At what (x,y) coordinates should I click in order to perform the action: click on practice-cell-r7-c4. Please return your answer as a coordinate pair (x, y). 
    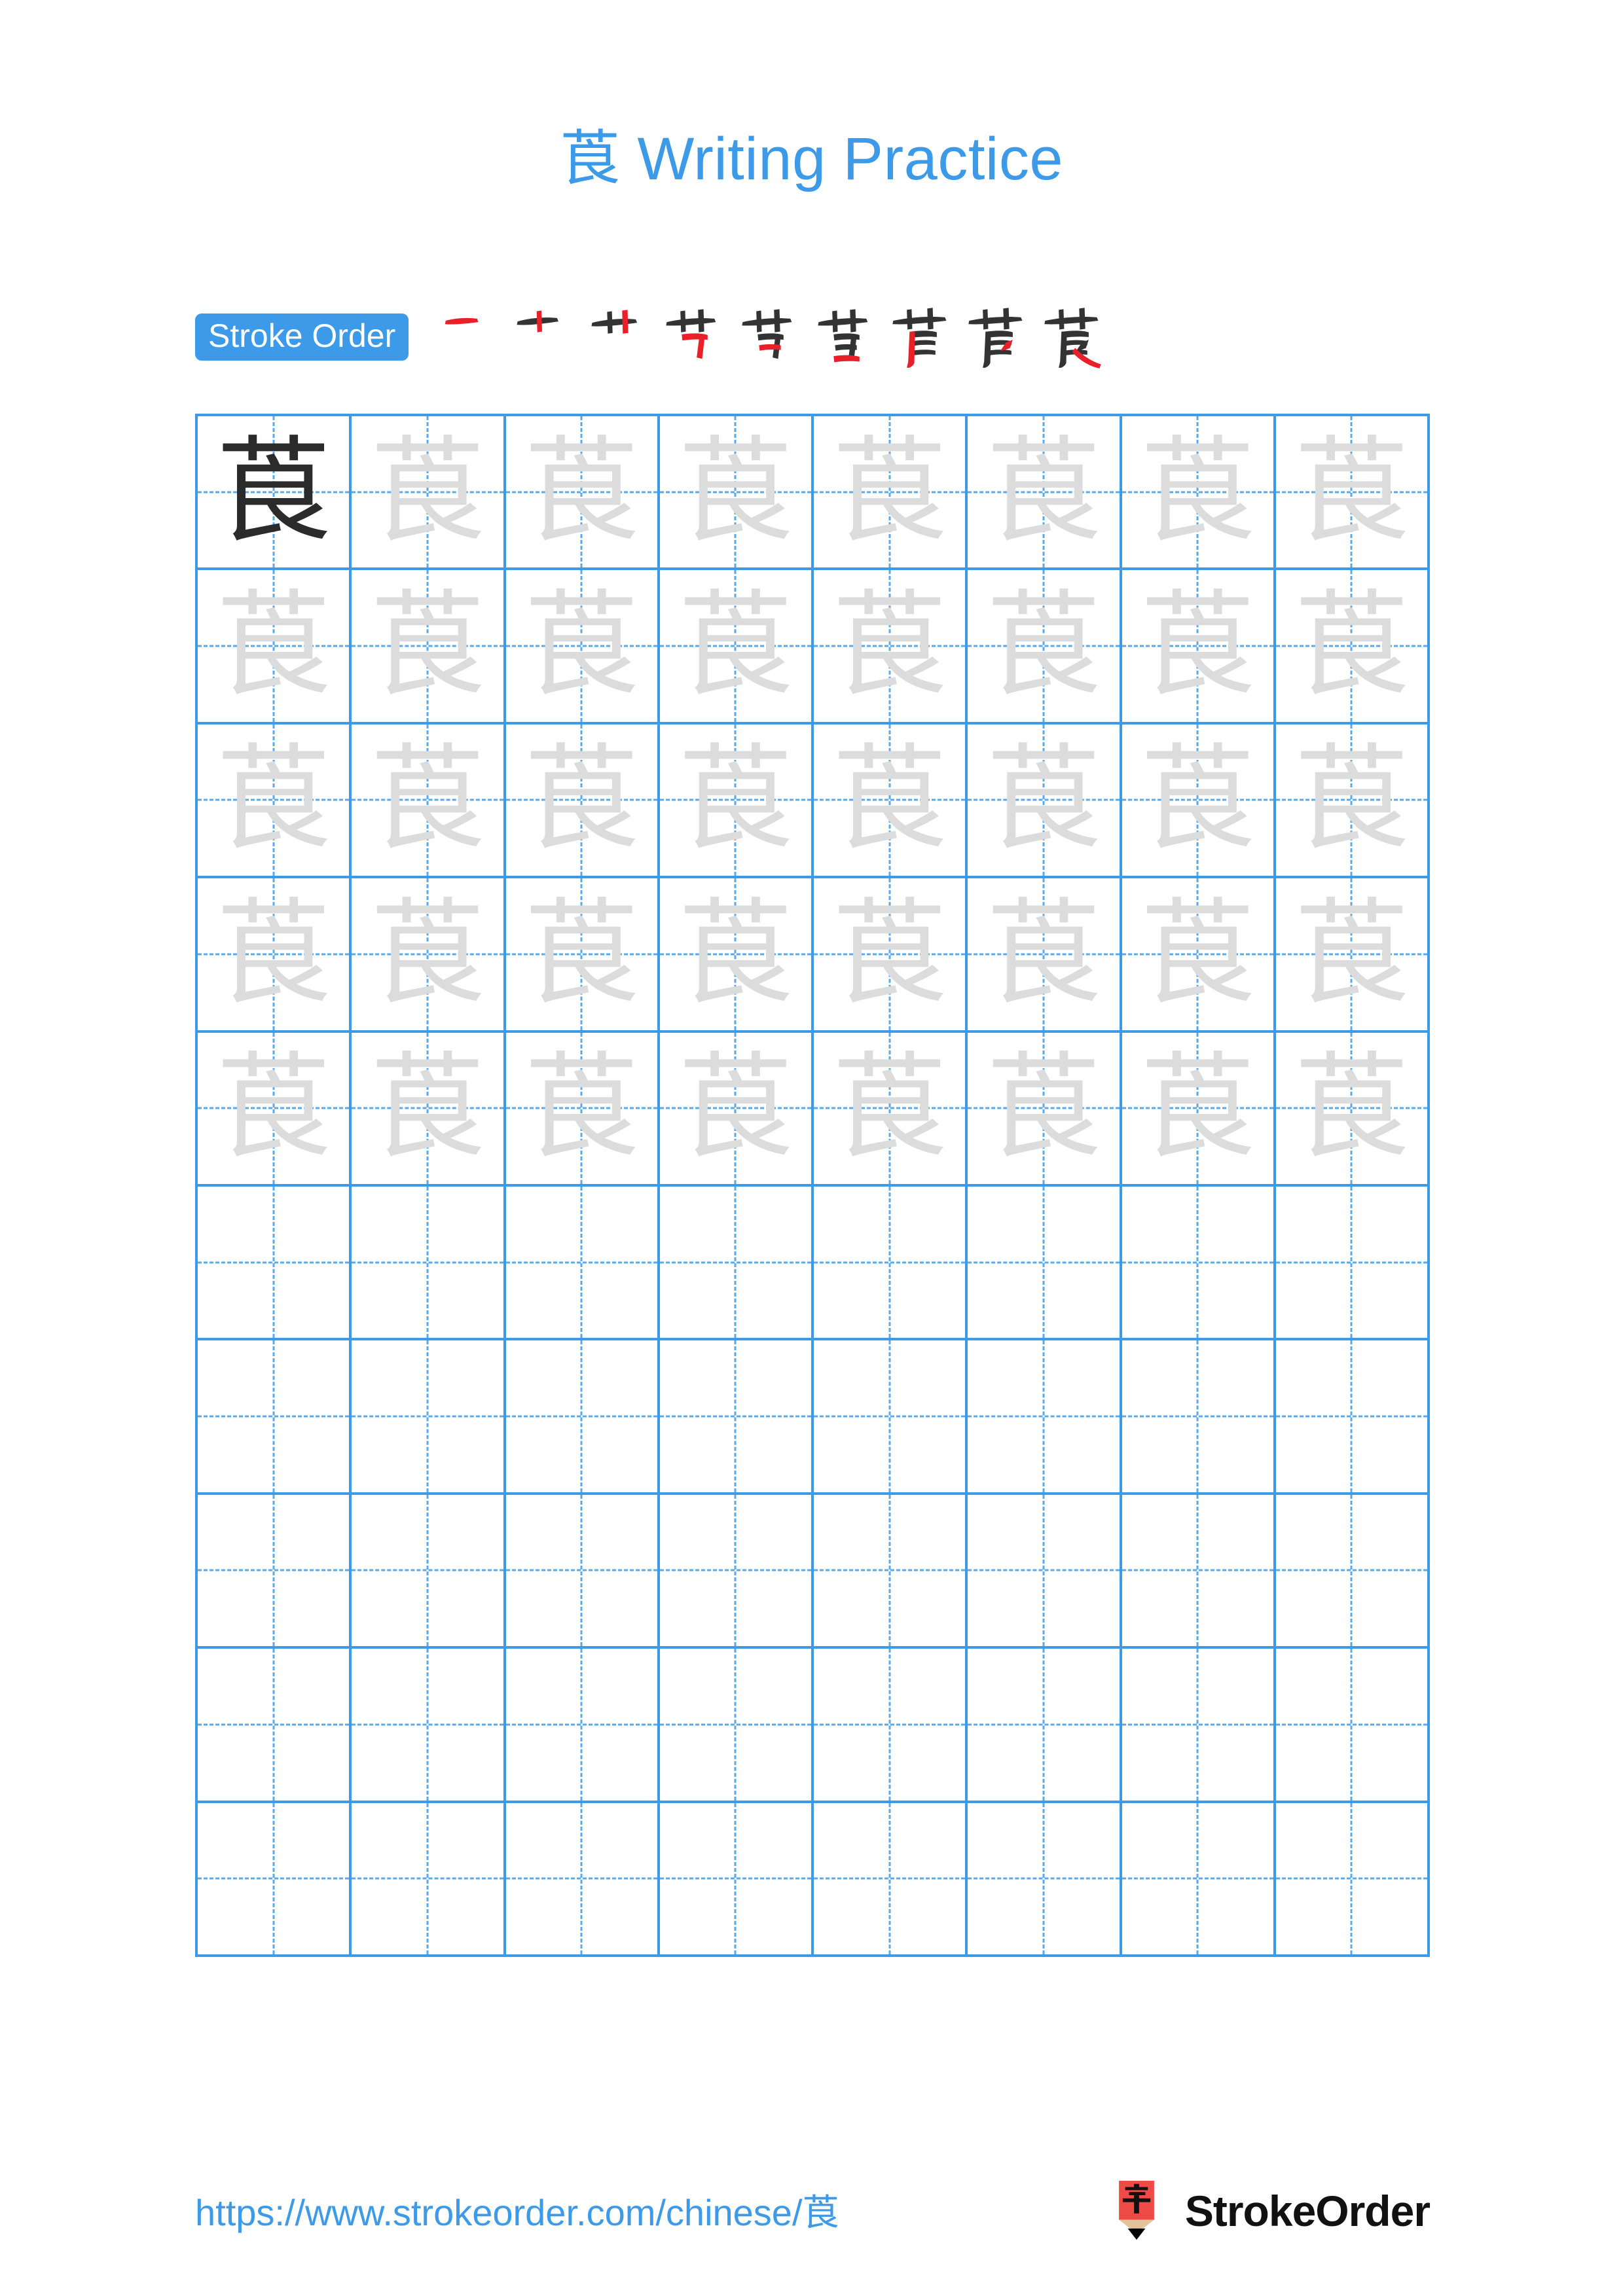
    Looking at the image, I should click on (736, 1417).